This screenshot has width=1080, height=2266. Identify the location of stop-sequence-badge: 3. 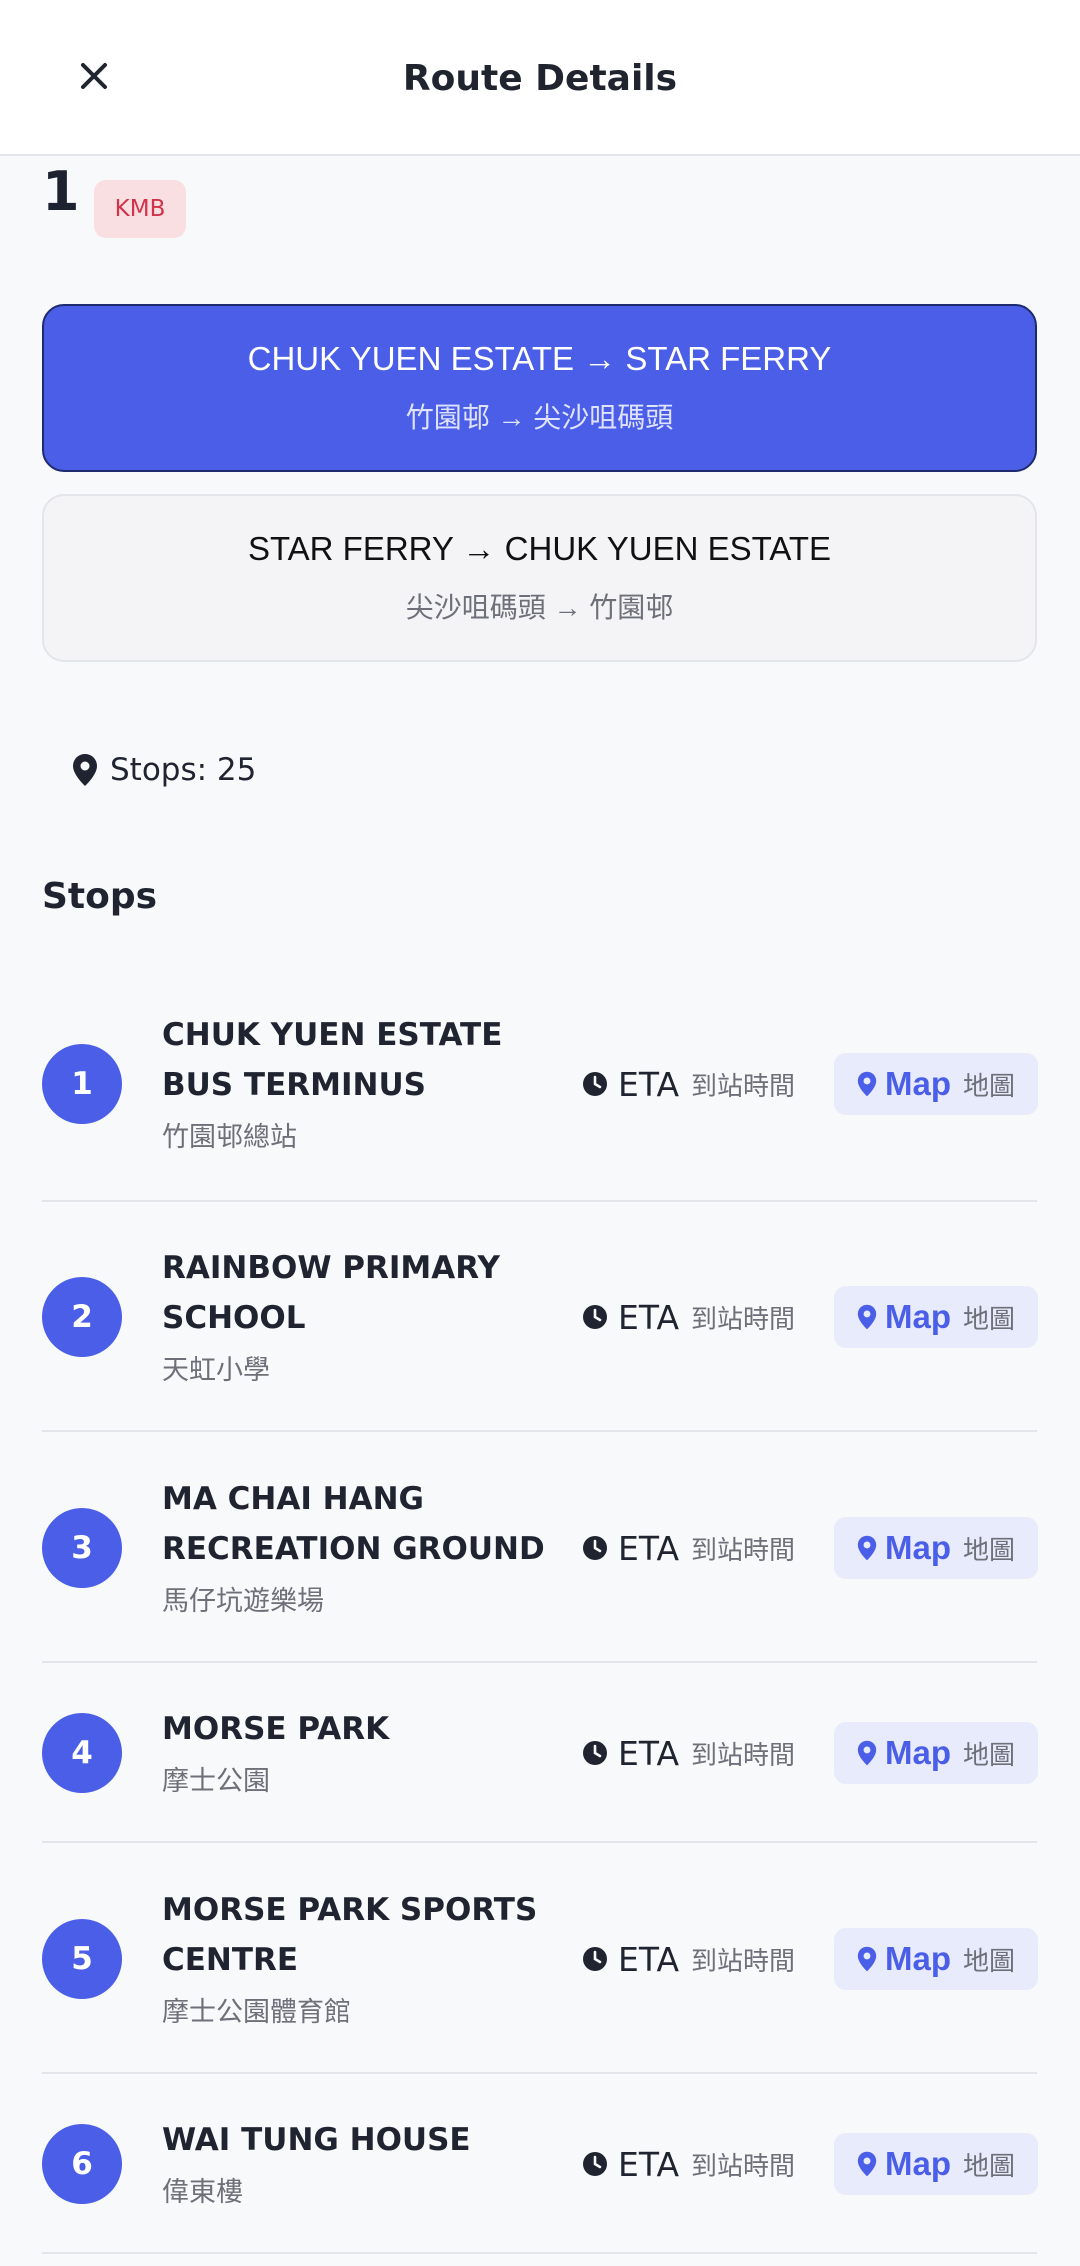
(82, 1548).